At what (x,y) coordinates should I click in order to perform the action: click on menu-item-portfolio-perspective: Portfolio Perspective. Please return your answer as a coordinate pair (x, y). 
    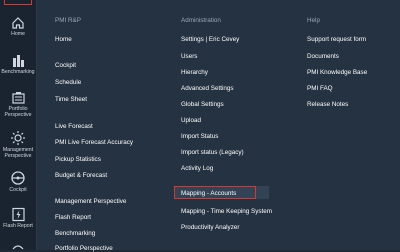
    Looking at the image, I should click on (84, 248).